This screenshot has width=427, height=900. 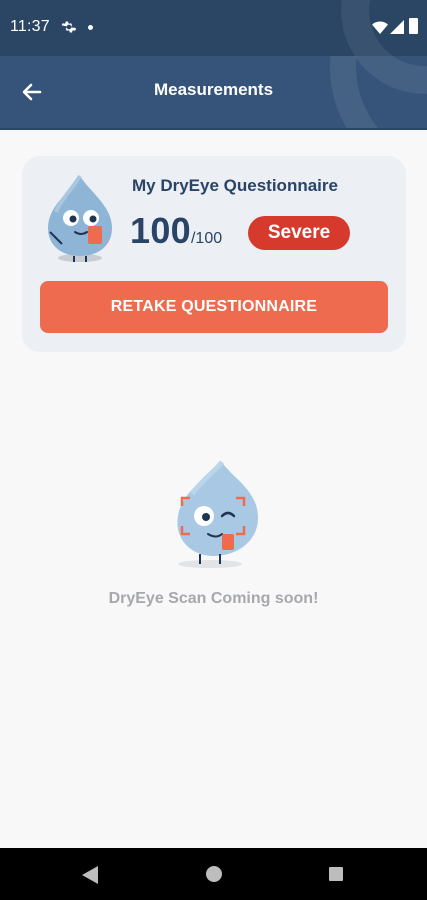 I want to click on home-circle-icon, so click(x=214, y=874).